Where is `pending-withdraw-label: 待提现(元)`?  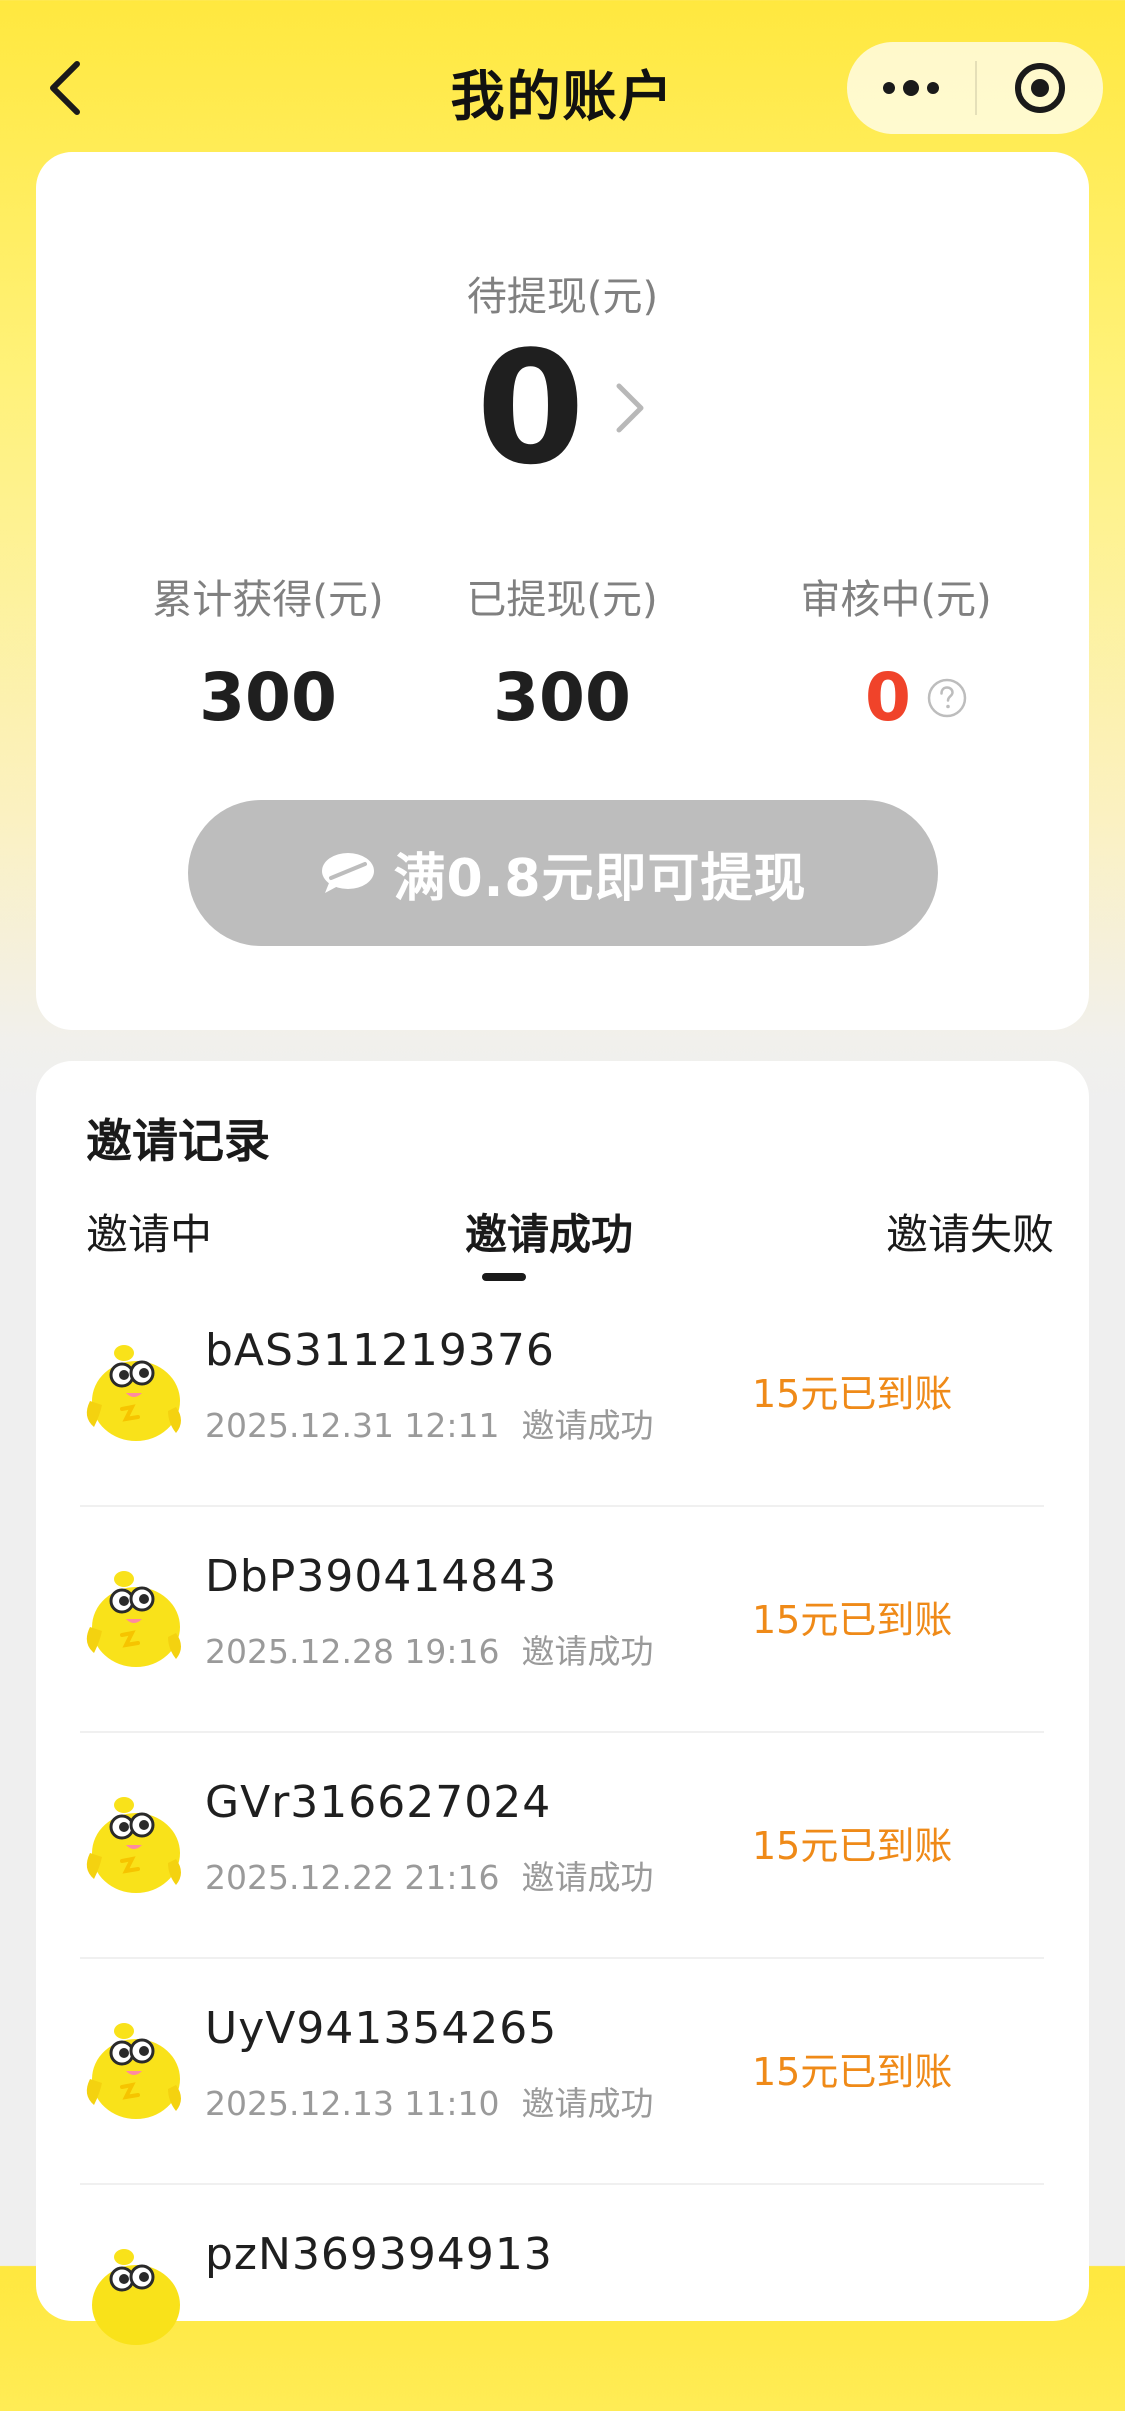
pending-withdraw-label: 待提现(元) is located at coordinates (562, 297).